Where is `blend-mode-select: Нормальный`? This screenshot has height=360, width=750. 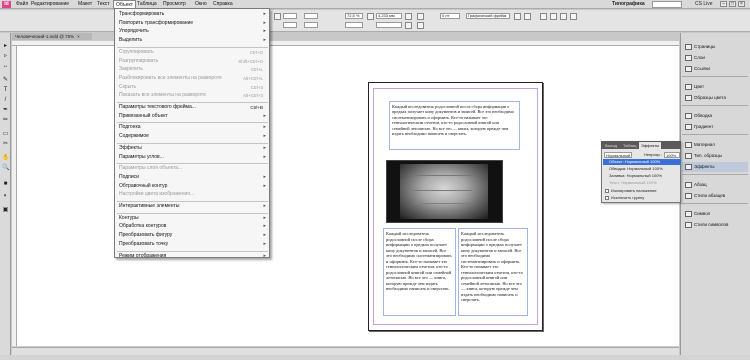 blend-mode-select: Нормальный is located at coordinates (618, 155).